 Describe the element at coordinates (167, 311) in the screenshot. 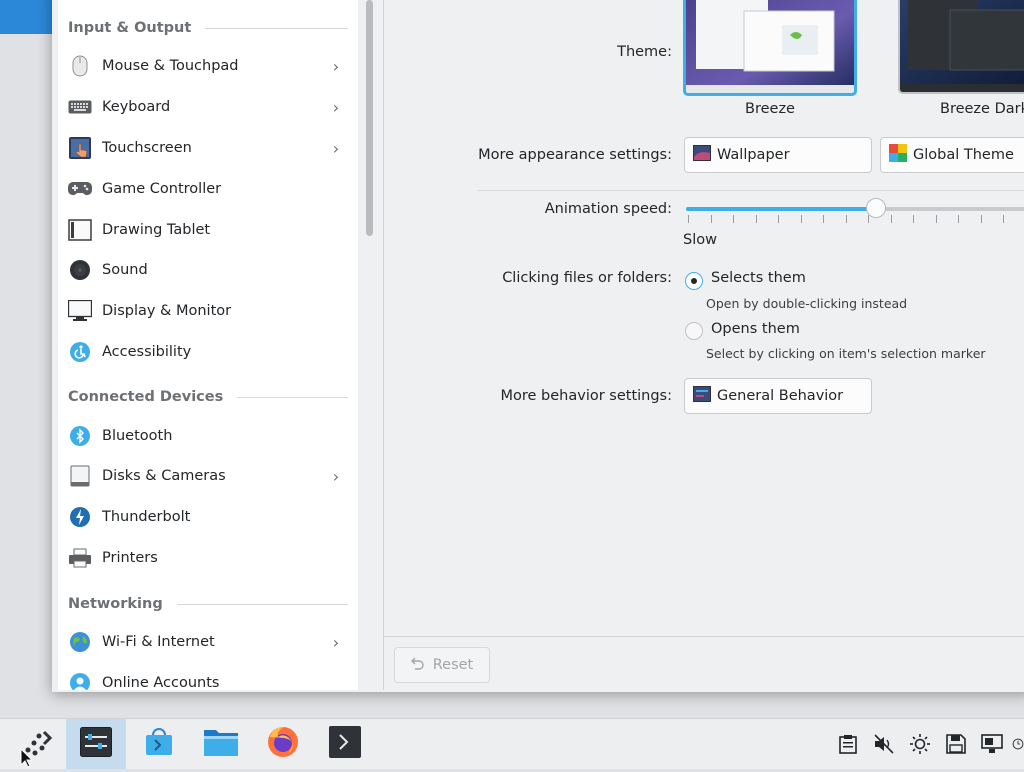

I see `sidebar-item-label: Display & Monitor` at that location.